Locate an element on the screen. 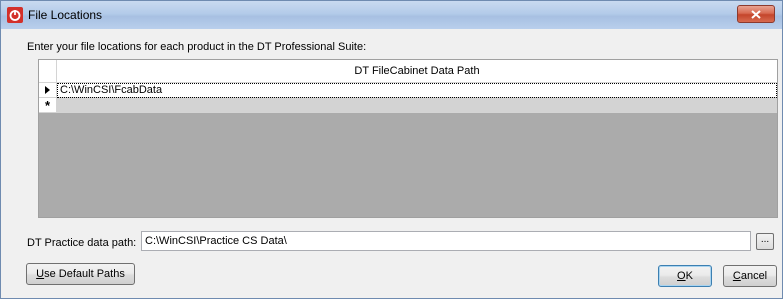 This screenshot has width=783, height=299. row-header-new: * is located at coordinates (48, 105).